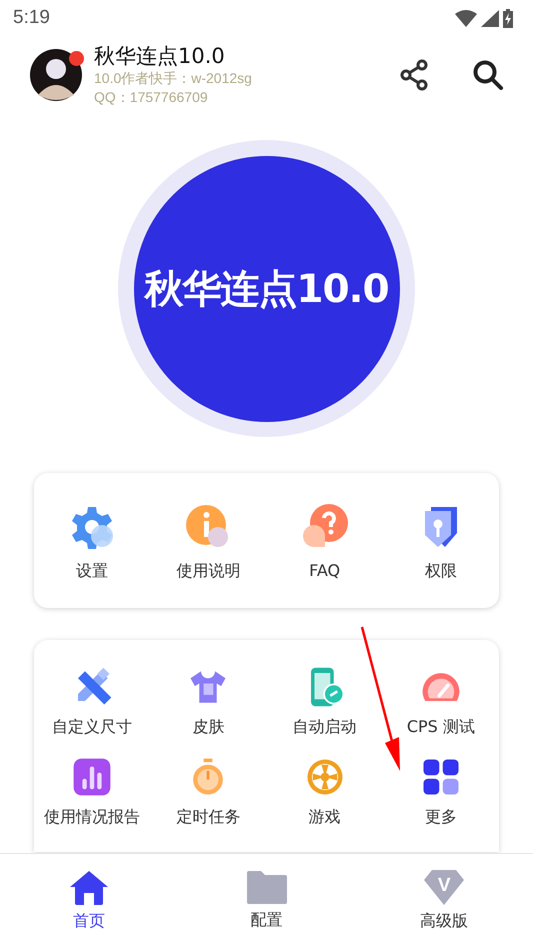 This screenshot has height=948, width=533. What do you see at coordinates (444, 887) in the screenshot?
I see `diamond-v-icon: V` at bounding box center [444, 887].